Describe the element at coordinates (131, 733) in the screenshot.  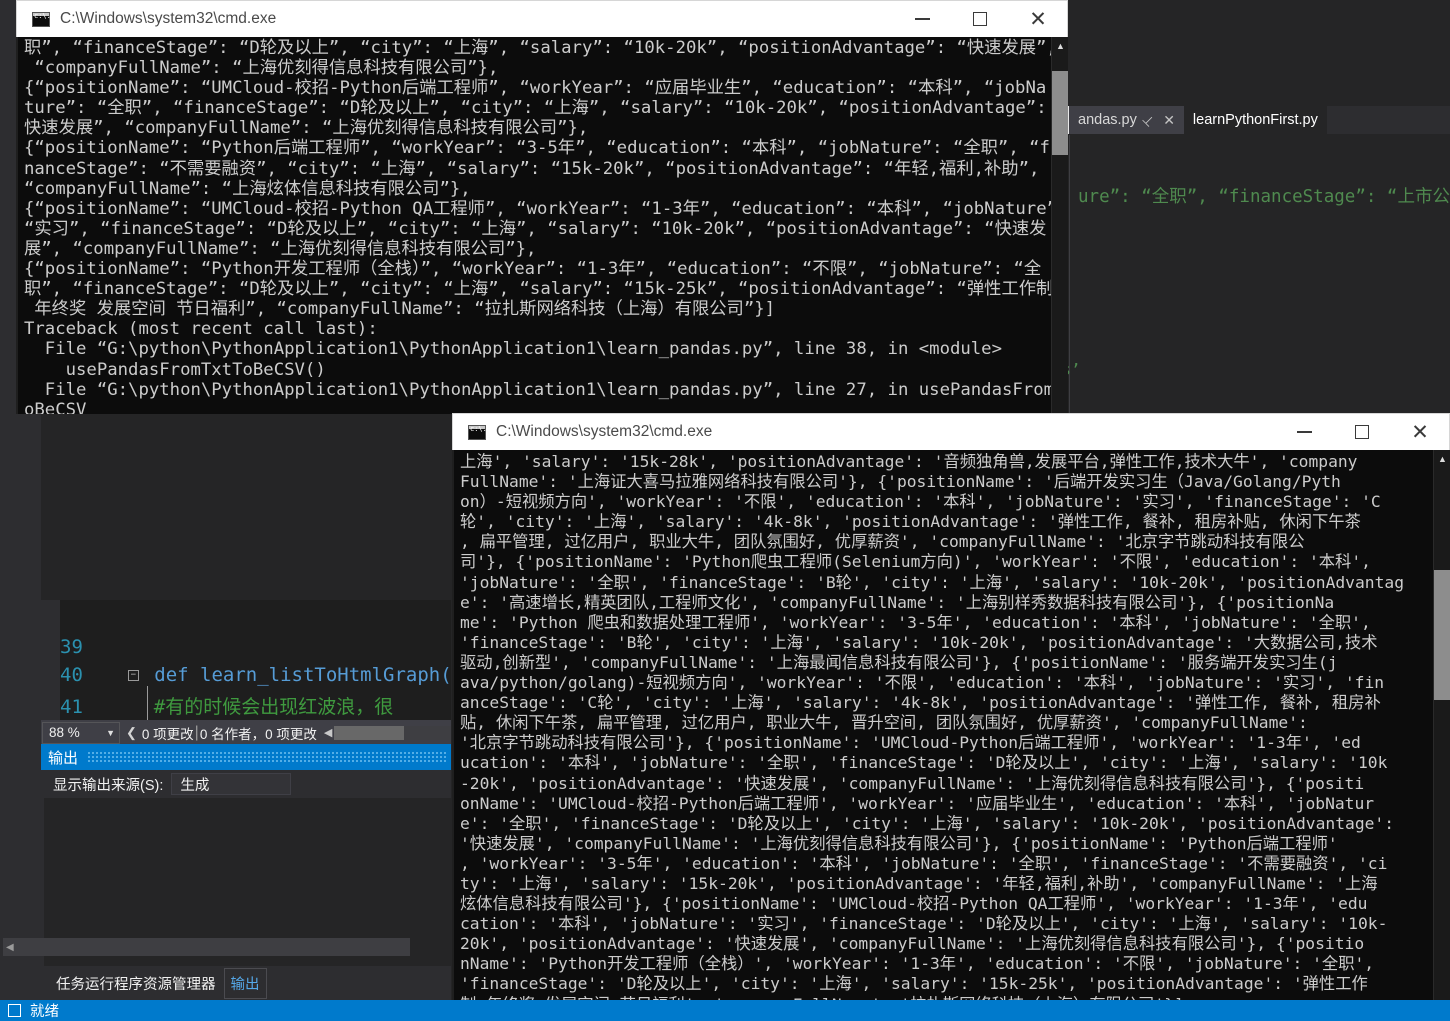
I see `chevron-left-icon: ❮` at that location.